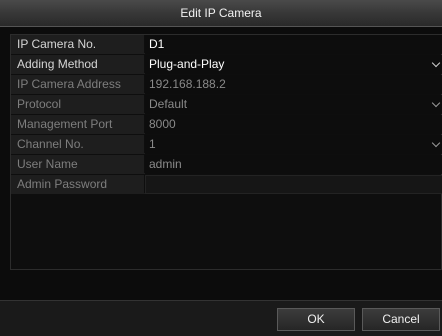 This screenshot has height=336, width=442. Describe the element at coordinates (293, 64) in the screenshot. I see `adding-method-select: Plug-and-Play` at that location.